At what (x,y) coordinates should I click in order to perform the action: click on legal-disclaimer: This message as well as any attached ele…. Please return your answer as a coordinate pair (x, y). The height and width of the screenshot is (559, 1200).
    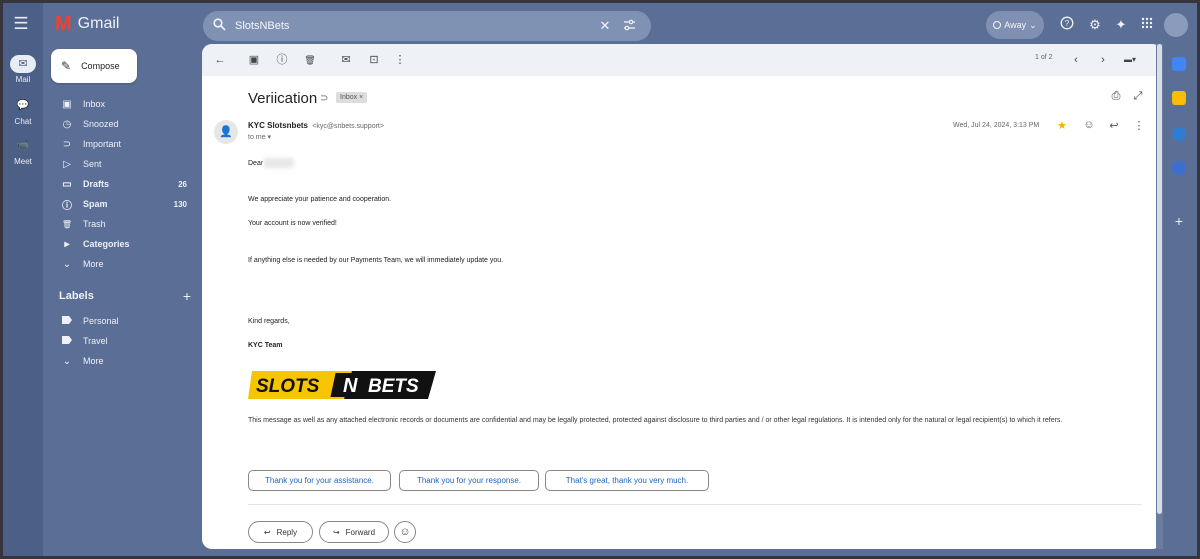
    Looking at the image, I should click on (655, 420).